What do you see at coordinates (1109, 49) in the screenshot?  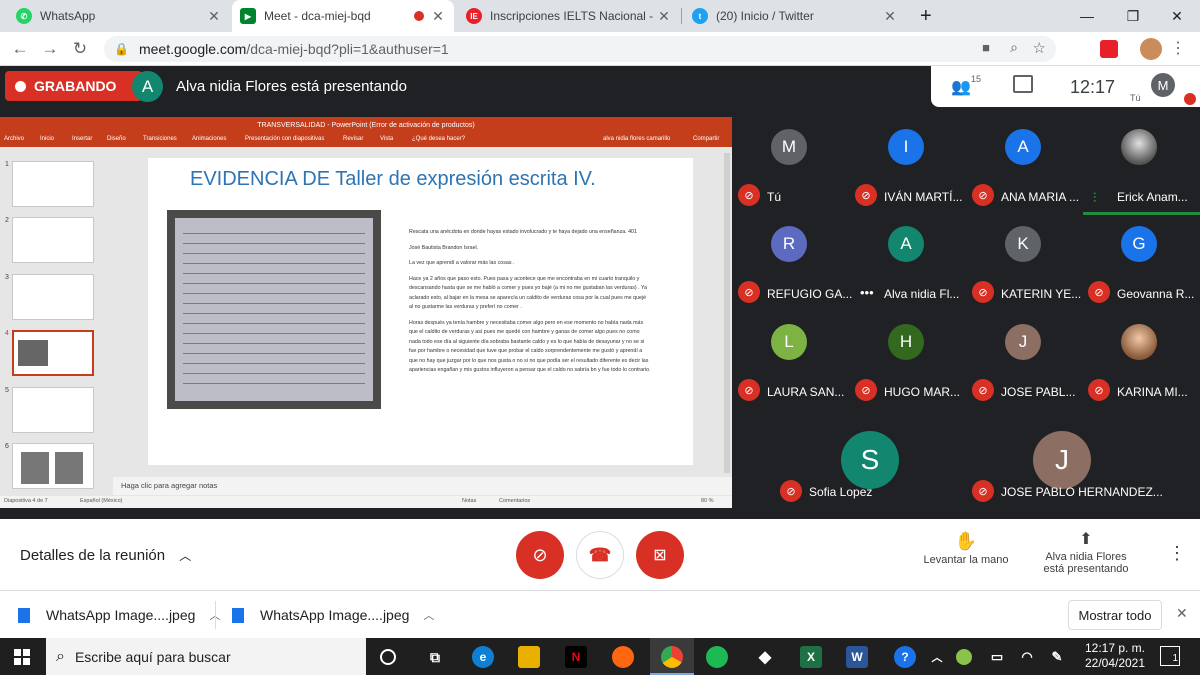 I see `extension-icon` at bounding box center [1109, 49].